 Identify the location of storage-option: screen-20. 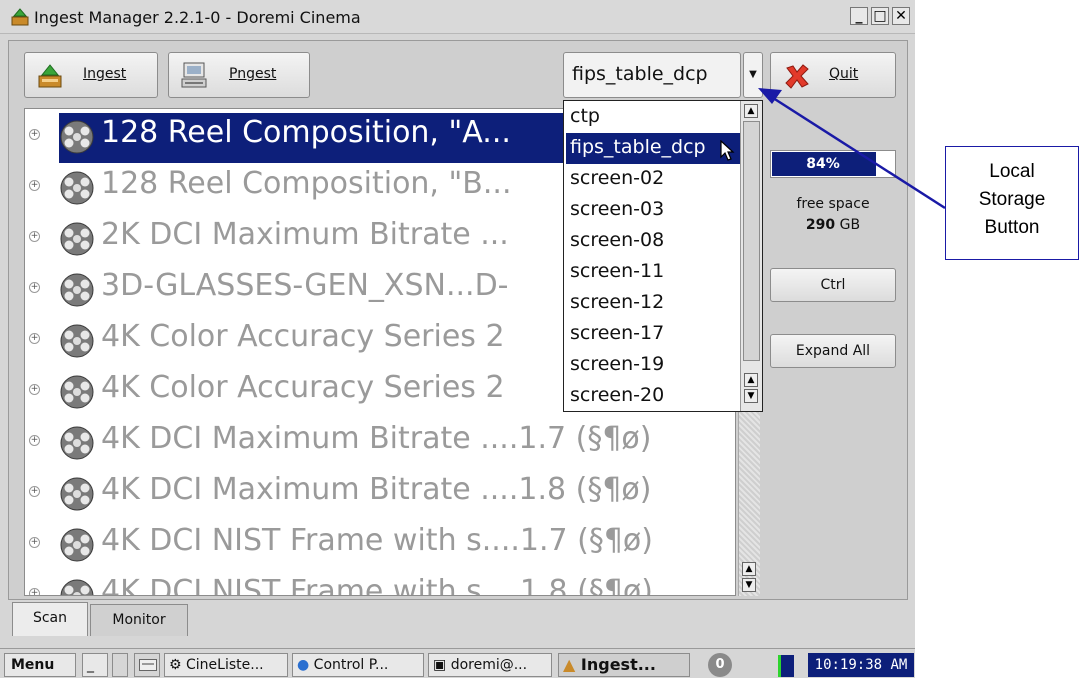
(653, 396).